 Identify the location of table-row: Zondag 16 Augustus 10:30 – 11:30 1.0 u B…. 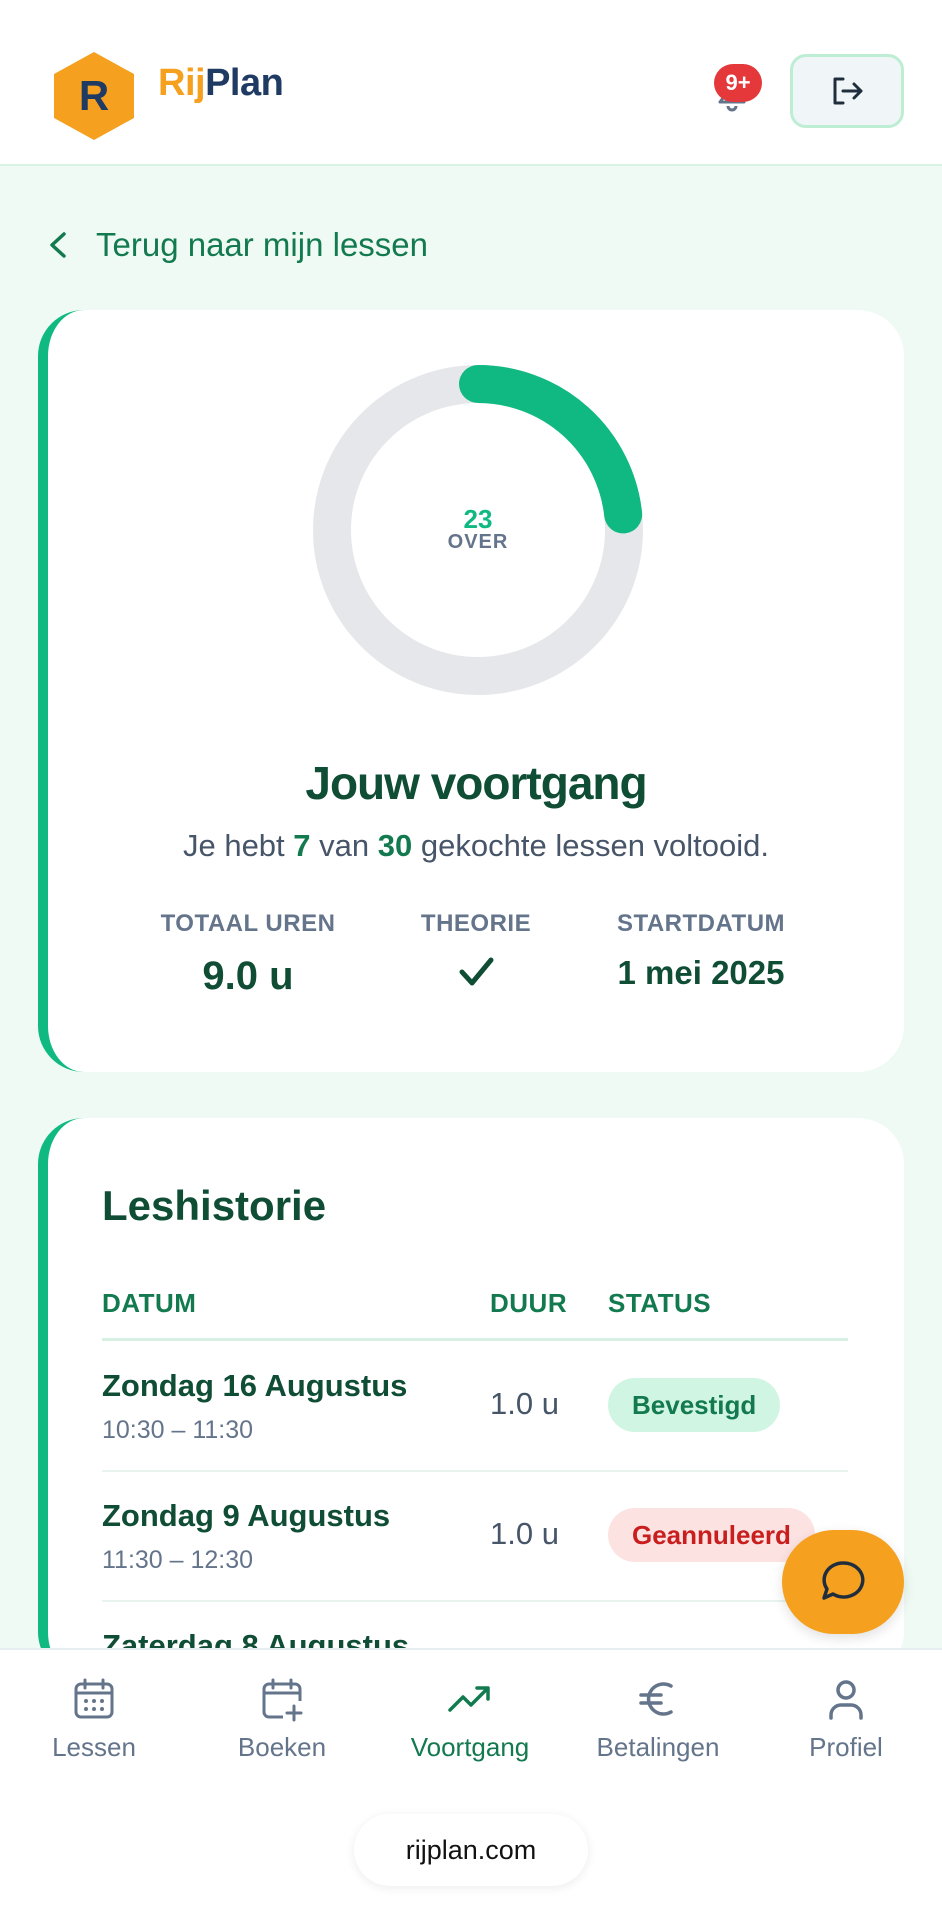
(475, 1407).